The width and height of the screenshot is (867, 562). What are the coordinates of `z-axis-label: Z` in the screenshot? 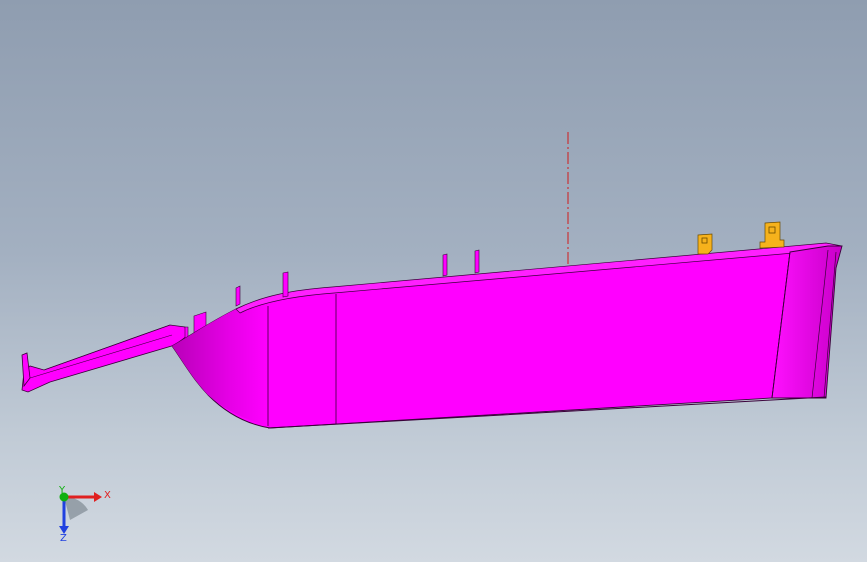 It's located at (63, 538).